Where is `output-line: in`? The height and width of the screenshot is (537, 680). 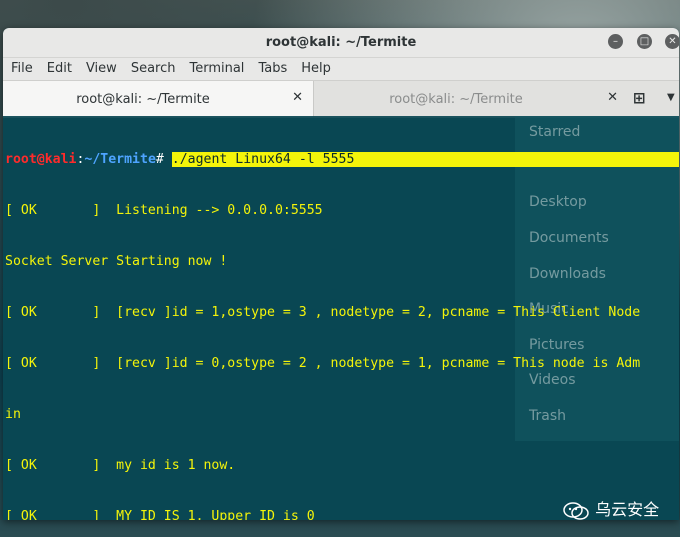
output-line: in is located at coordinates (13, 414).